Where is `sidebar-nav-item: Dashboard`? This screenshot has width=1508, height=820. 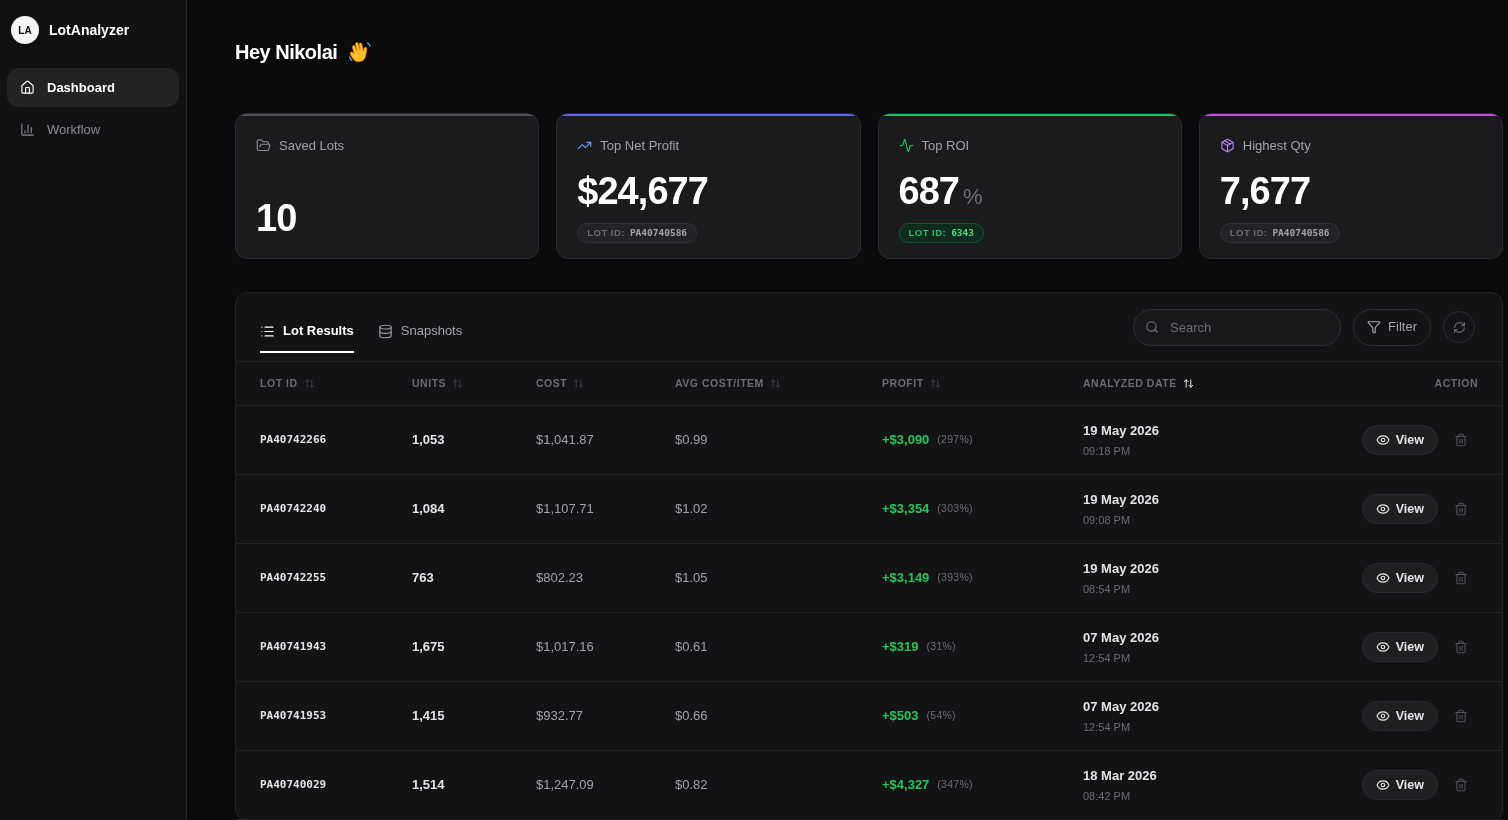
sidebar-nav-item: Dashboard is located at coordinates (93, 87).